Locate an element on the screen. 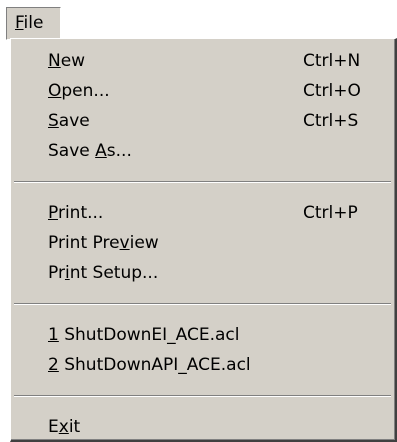 This screenshot has height=442, width=397. menu-item-recent-file-1-label: 1 ShutDownEI_ACE.acl is located at coordinates (144, 335).